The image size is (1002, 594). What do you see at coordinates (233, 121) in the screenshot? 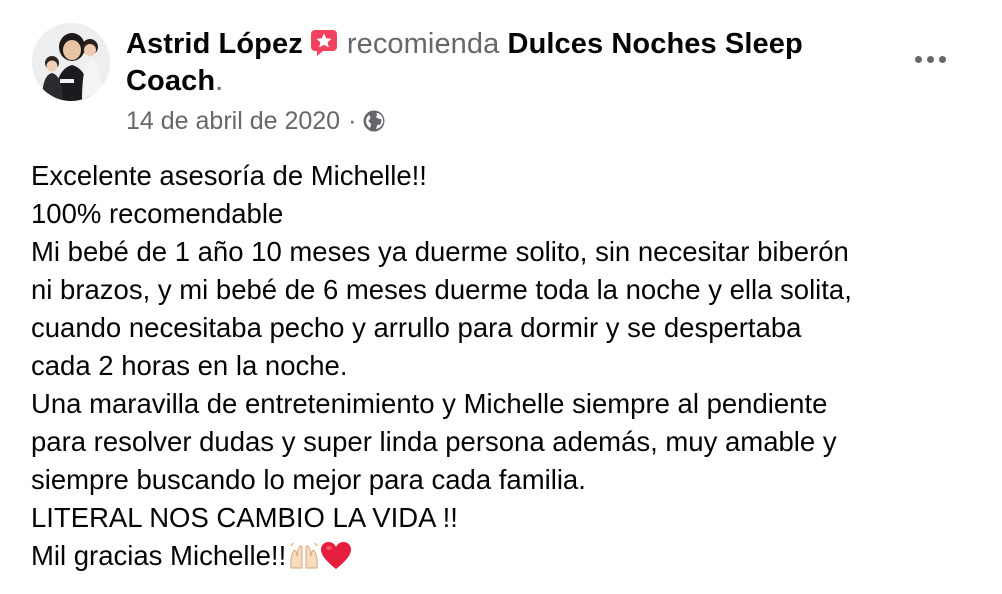
I see `post-date: 14 de abril de 2020` at bounding box center [233, 121].